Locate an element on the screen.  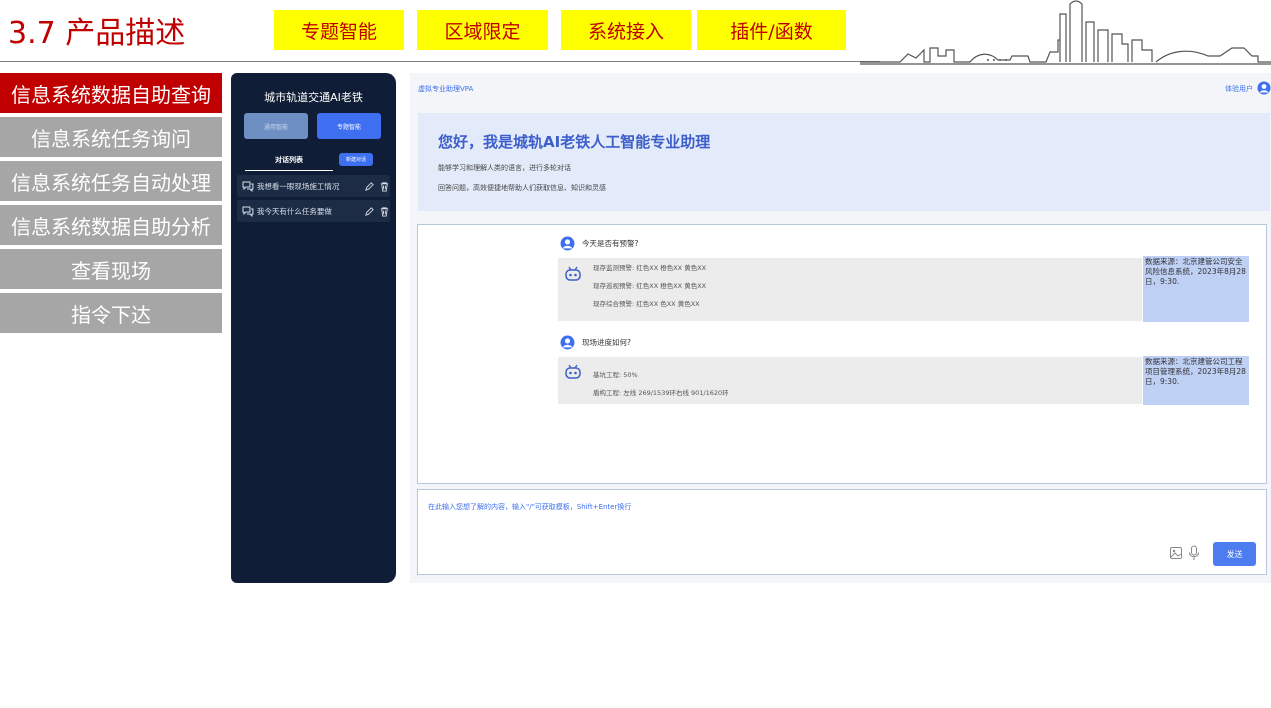
welcome-line-2: 回答问题，高效便捷地帮助人们获取信息、知识和灵感 is located at coordinates (522, 188).